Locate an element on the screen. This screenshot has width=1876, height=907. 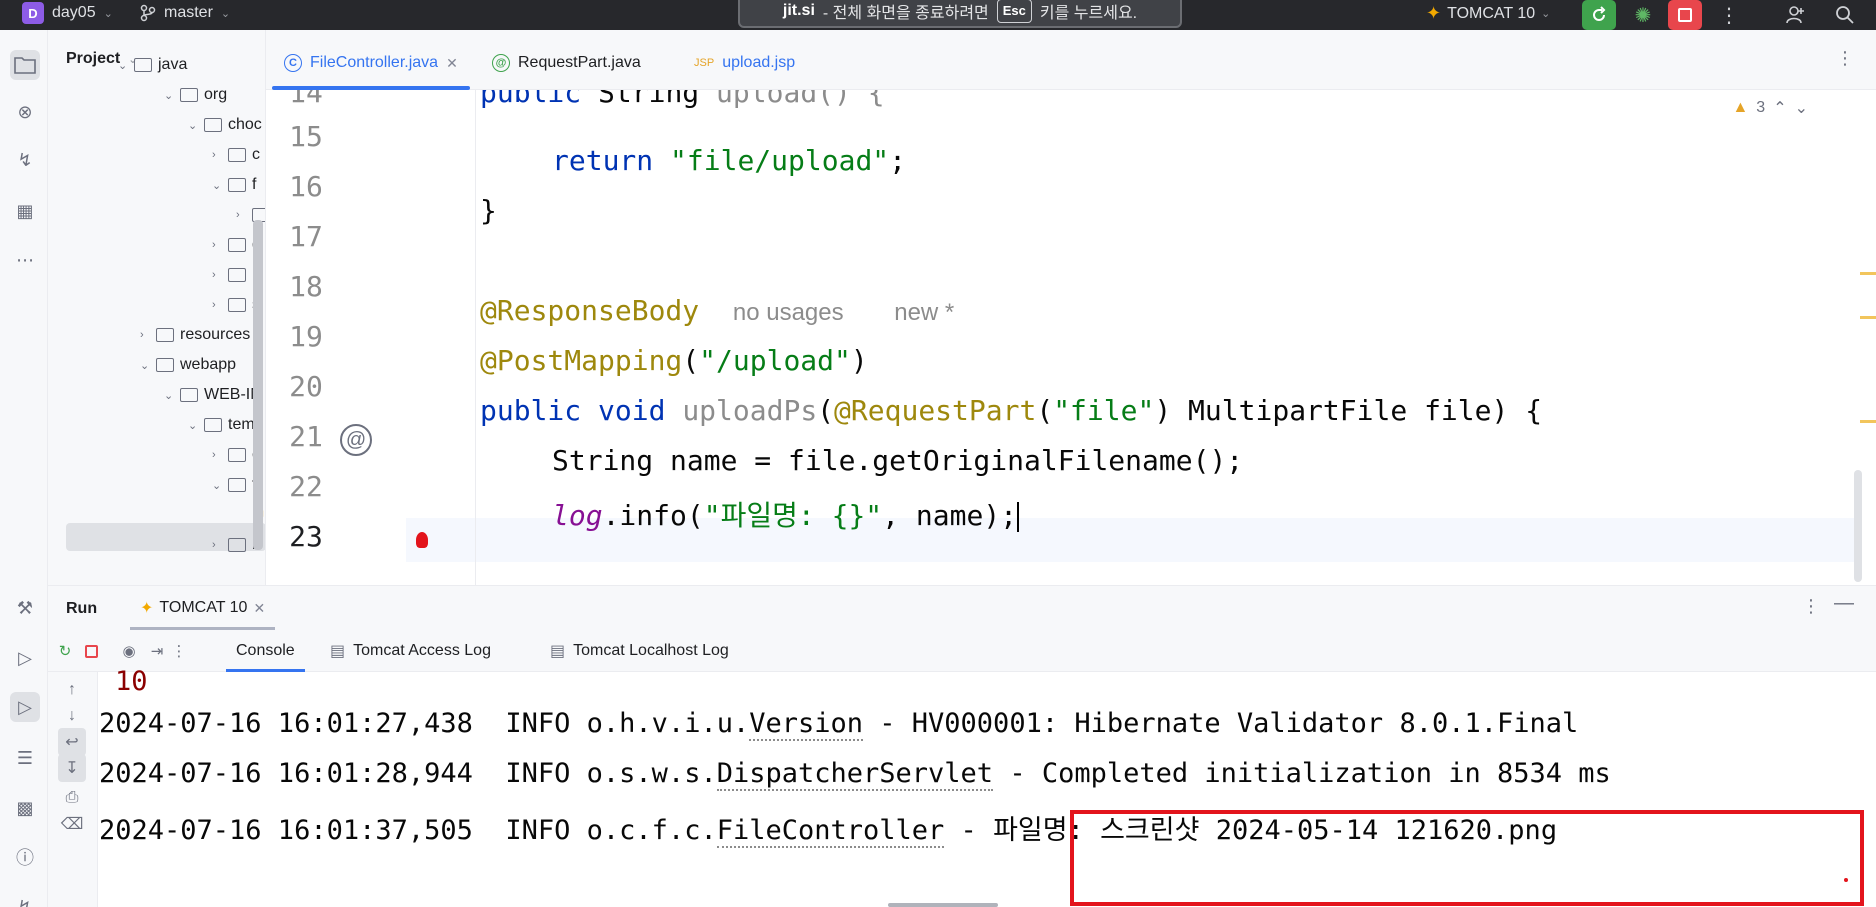
debug-icon: ✺ is located at coordinates (1643, 15).